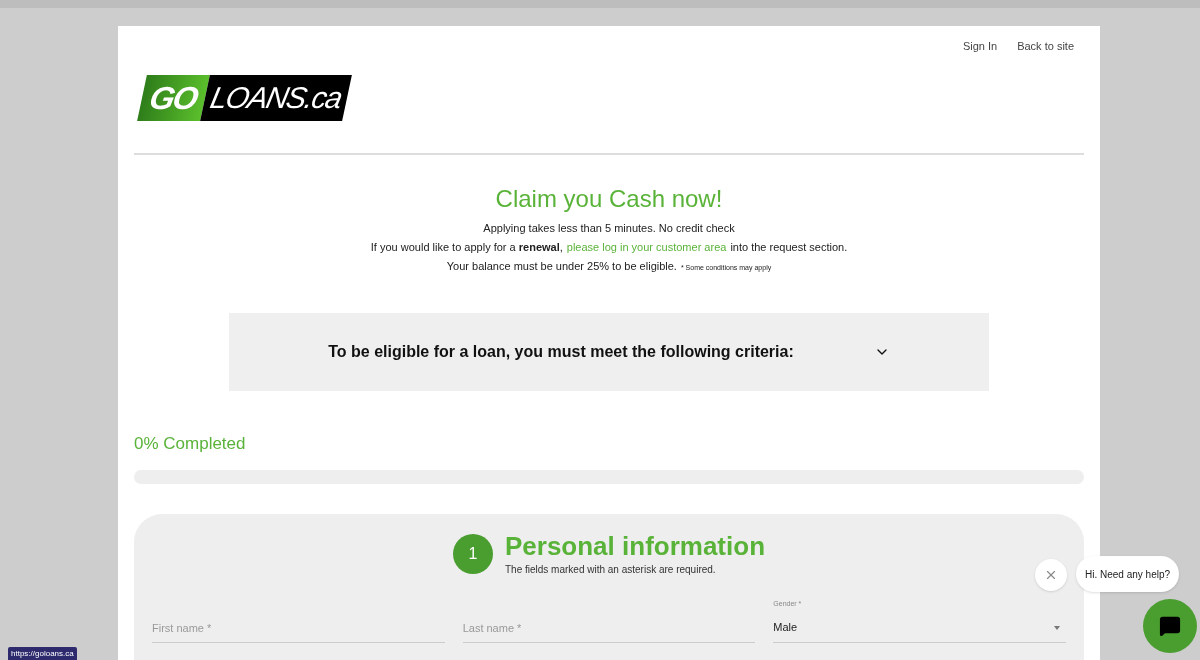 Image resolution: width=1200 pixels, height=660 pixels. What do you see at coordinates (298, 628) in the screenshot?
I see `text-field: First name *` at bounding box center [298, 628].